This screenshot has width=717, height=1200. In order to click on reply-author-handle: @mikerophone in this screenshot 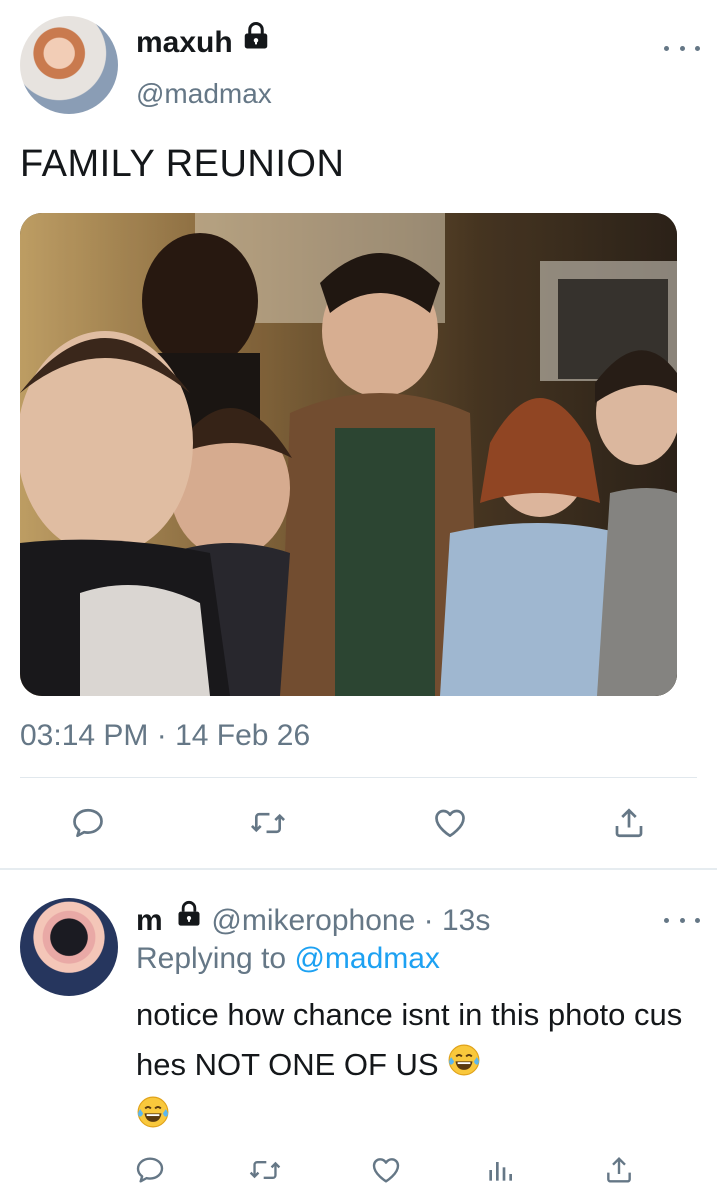, I will do `click(313, 920)`.